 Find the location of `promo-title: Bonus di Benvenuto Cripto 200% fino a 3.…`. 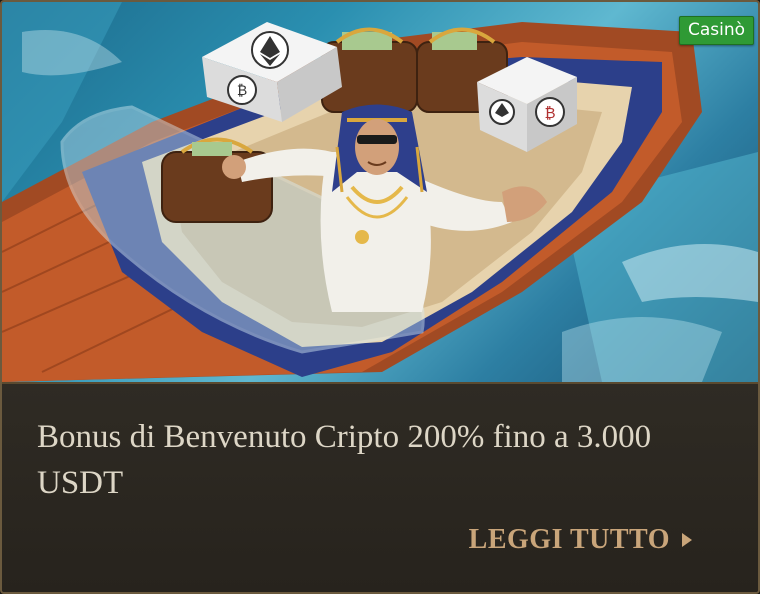

promo-title: Bonus di Benvenuto Cripto 200% fino a 3.… is located at coordinates (344, 460).